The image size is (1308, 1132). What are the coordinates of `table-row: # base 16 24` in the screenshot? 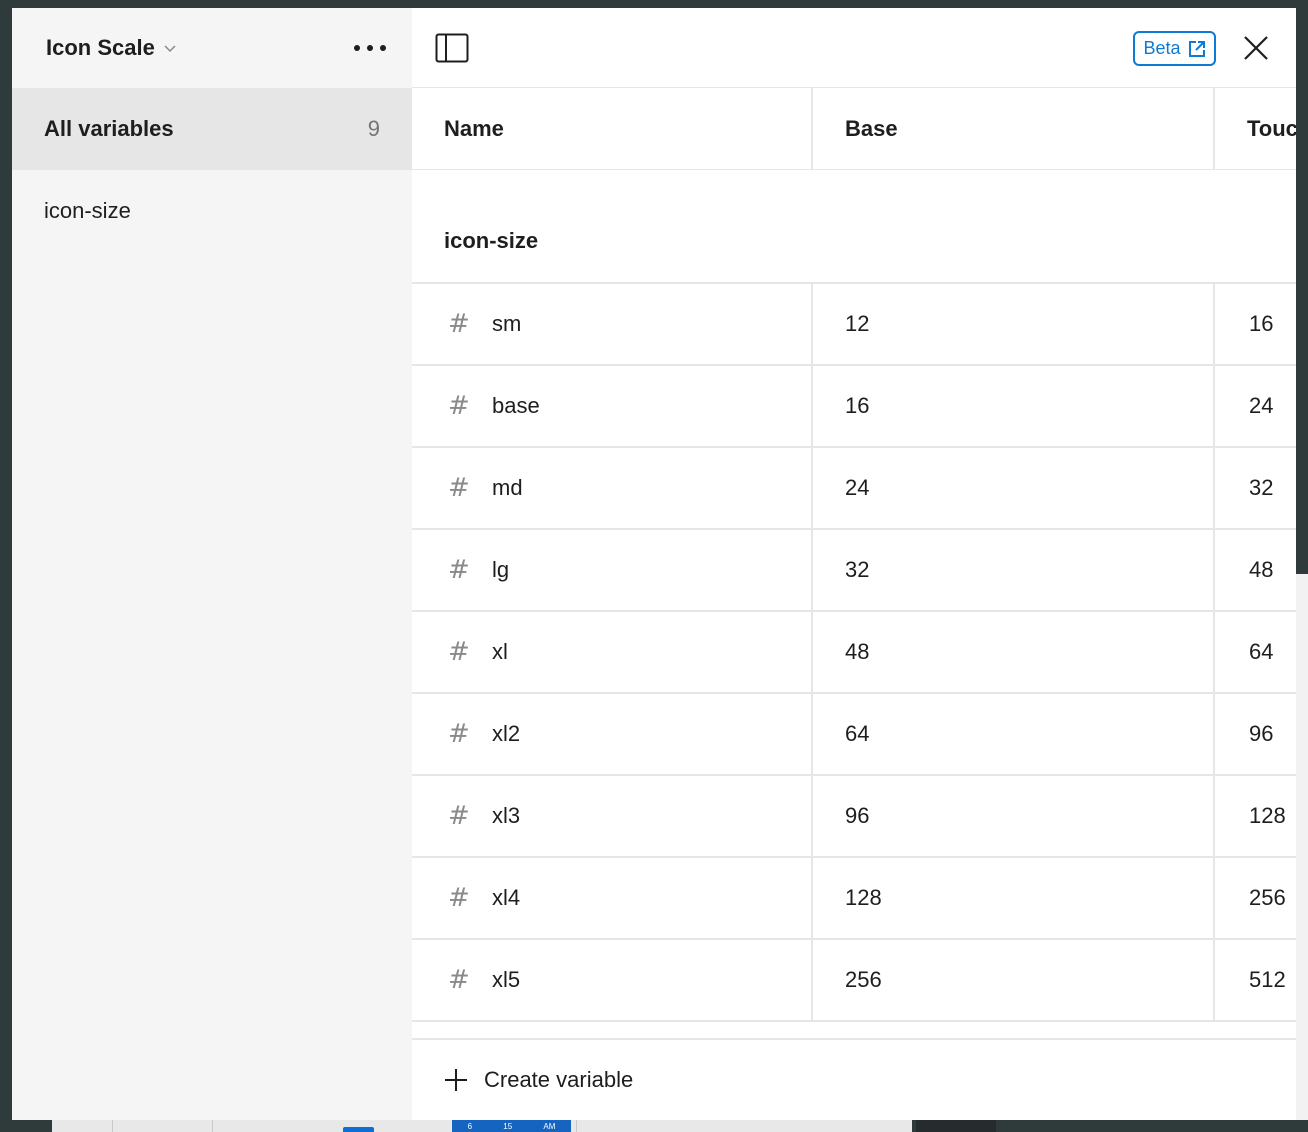 It's located at (854, 407).